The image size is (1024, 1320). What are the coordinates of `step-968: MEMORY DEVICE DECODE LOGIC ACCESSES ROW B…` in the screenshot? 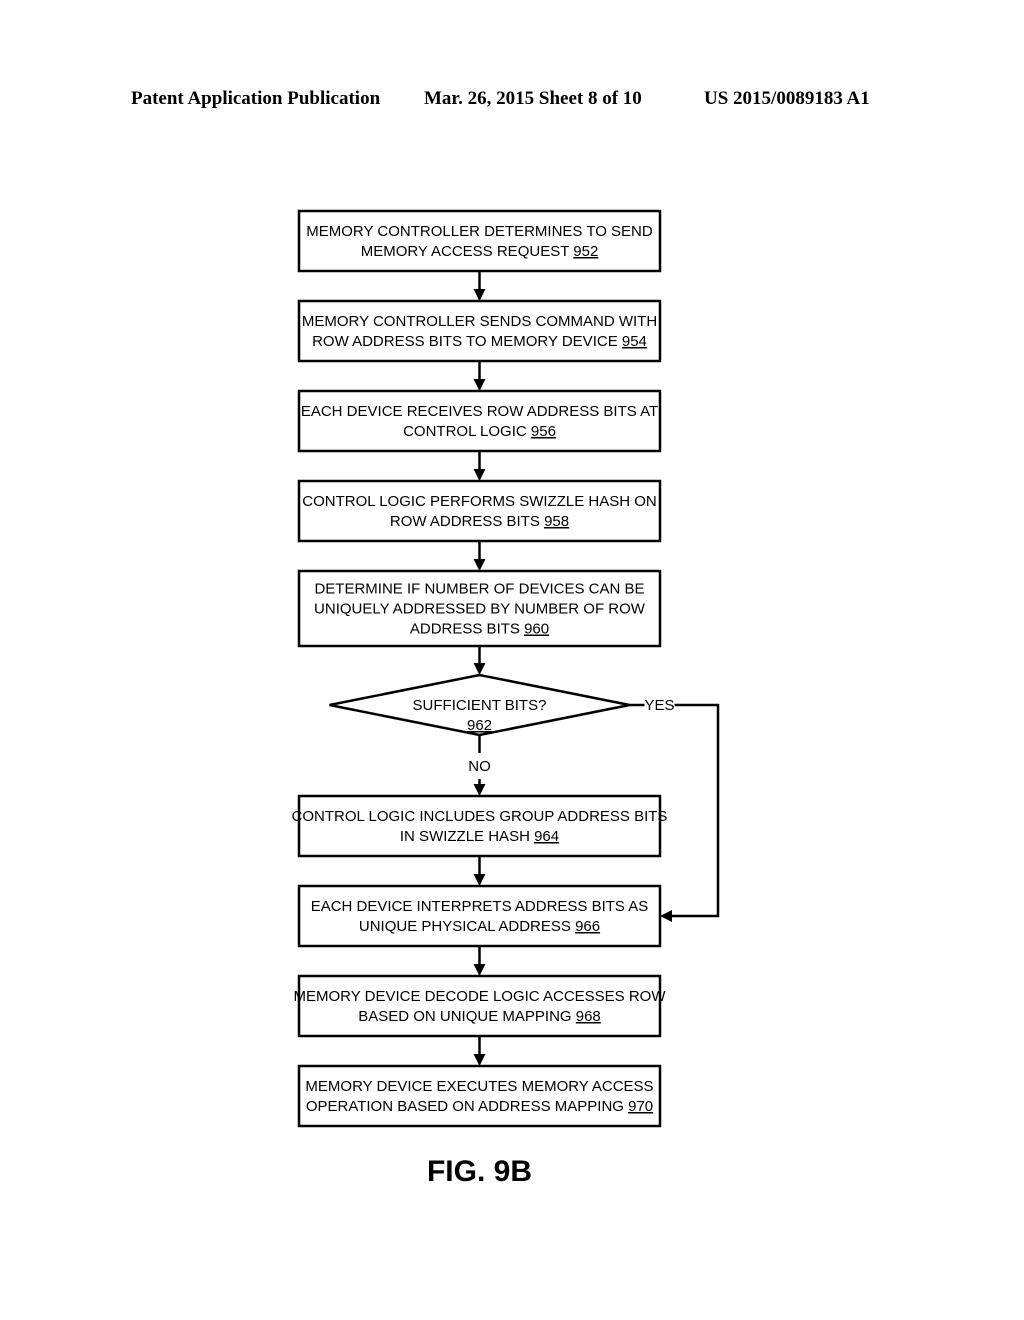 It's located at (479, 1006).